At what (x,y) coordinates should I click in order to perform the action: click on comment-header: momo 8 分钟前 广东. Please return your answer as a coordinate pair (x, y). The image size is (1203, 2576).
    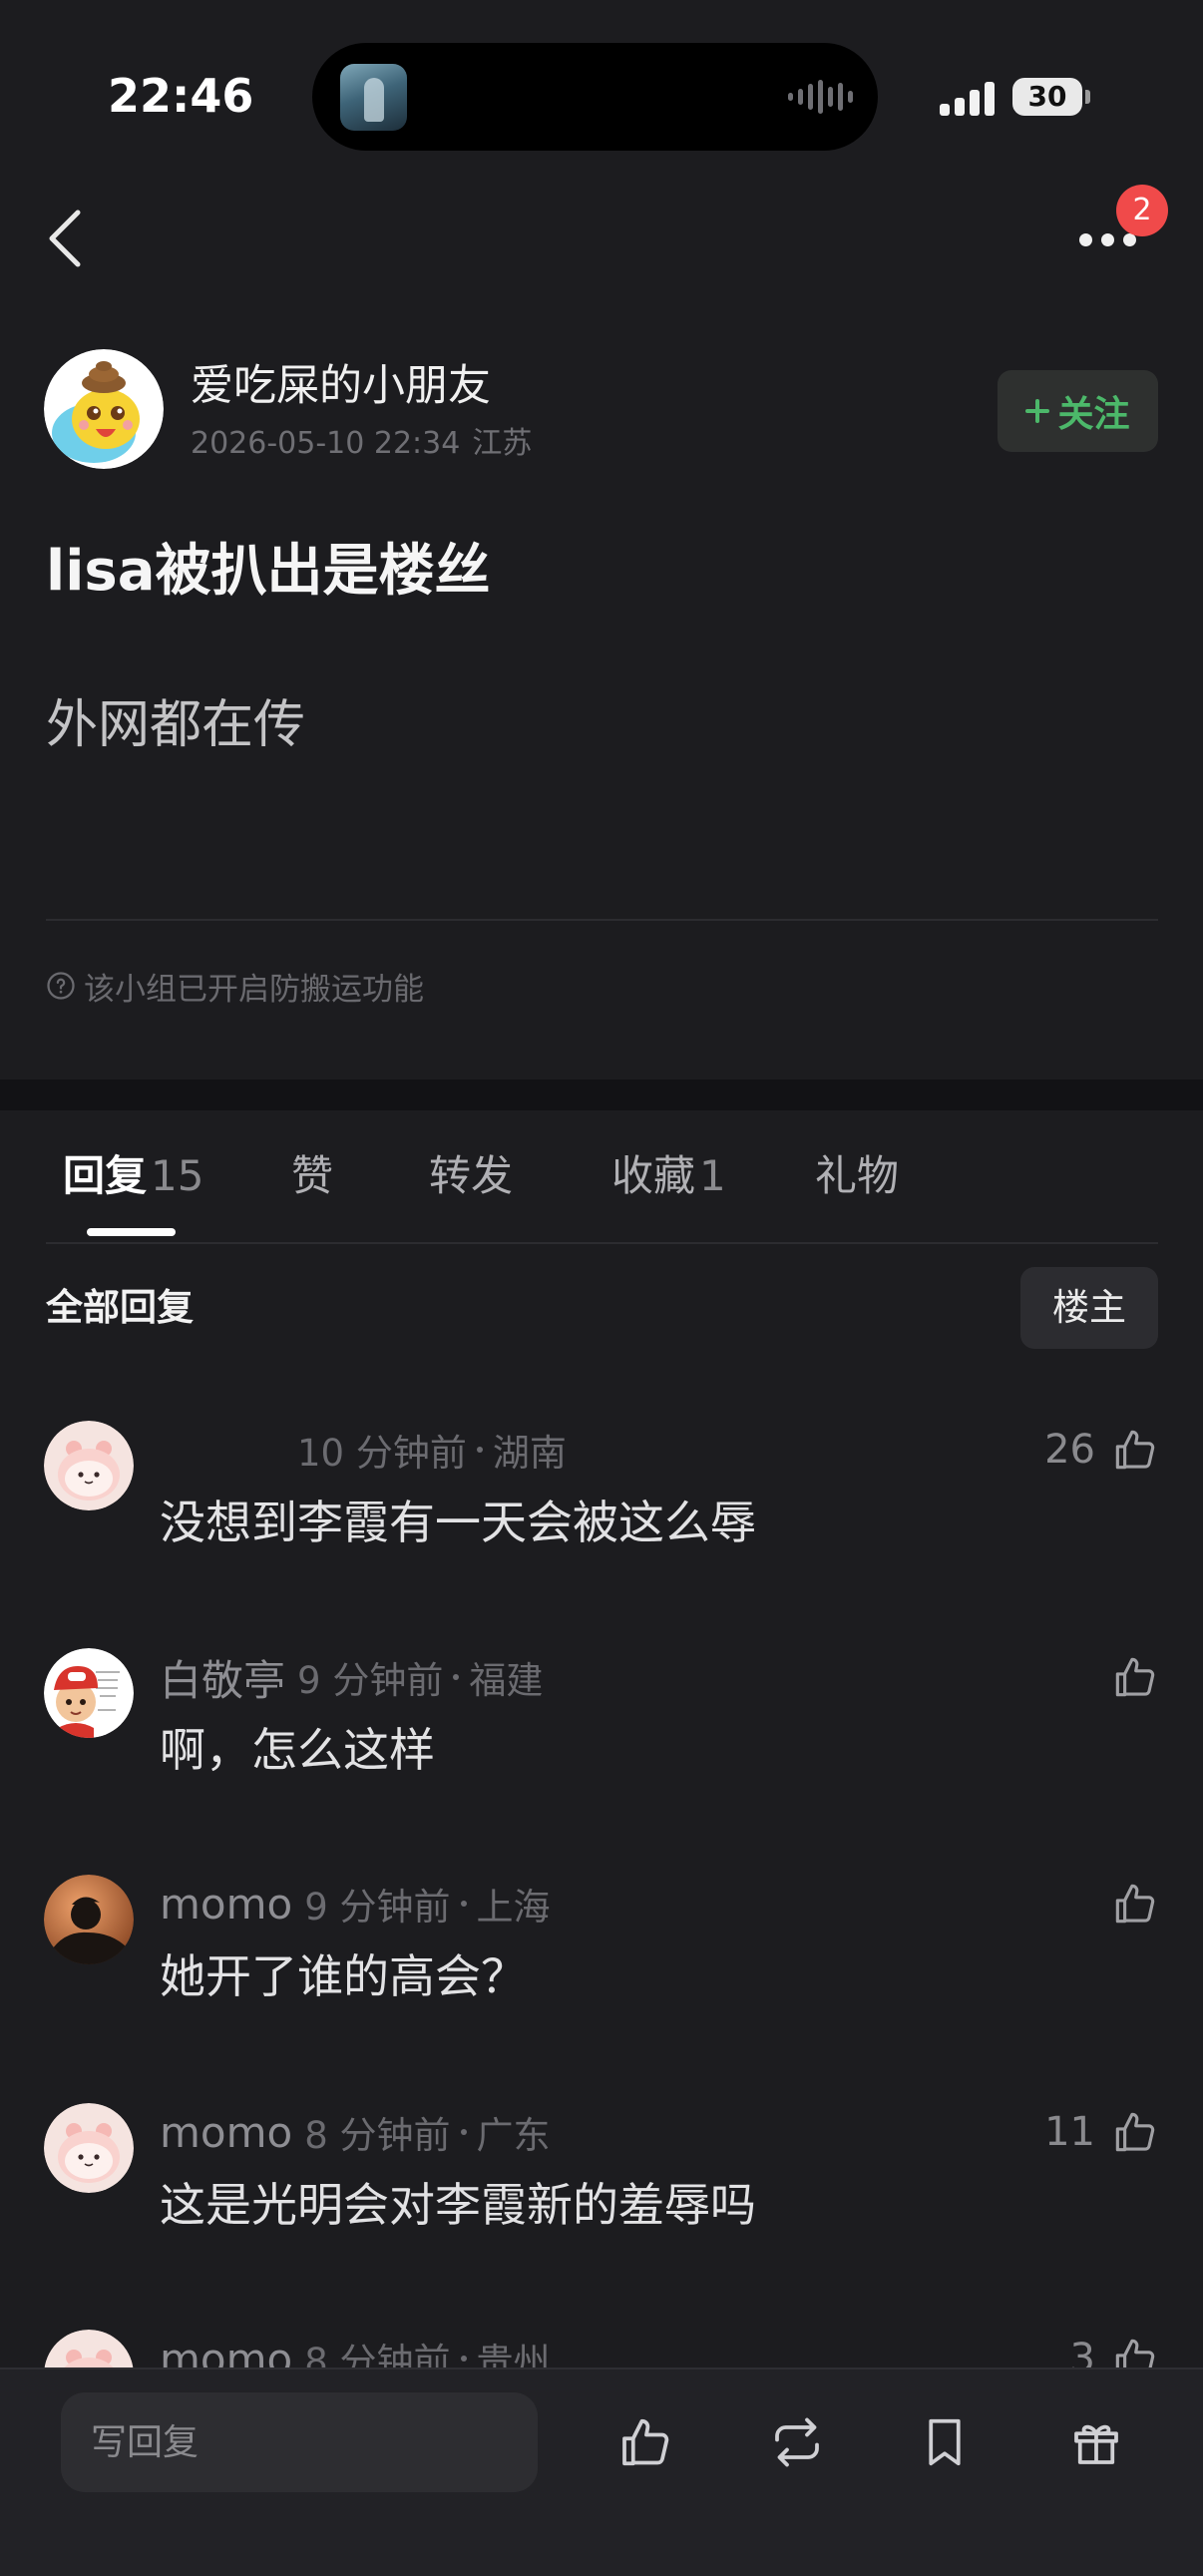
    Looking at the image, I should click on (355, 2132).